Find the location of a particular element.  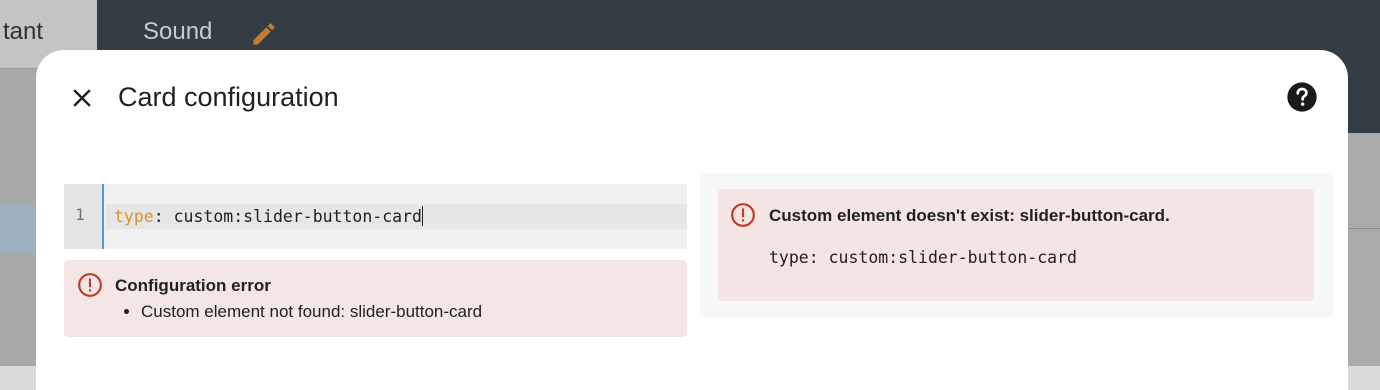

background-right-panel is located at coordinates (1364, 249).